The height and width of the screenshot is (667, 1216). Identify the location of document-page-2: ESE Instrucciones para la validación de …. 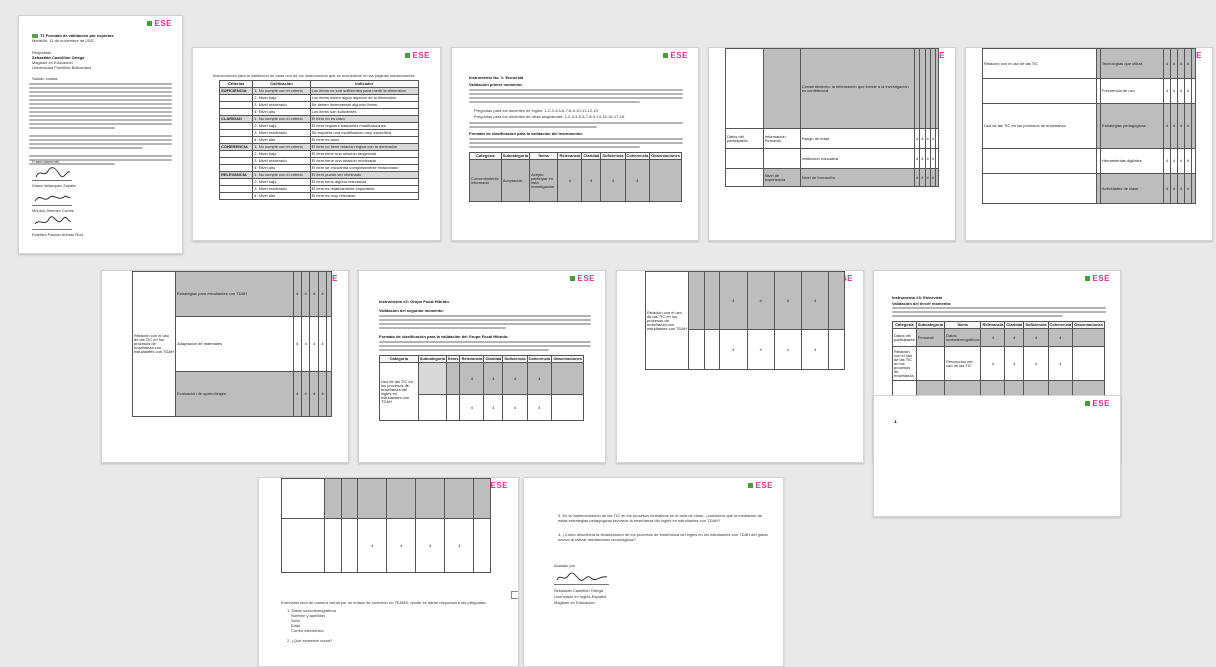
(316, 144).